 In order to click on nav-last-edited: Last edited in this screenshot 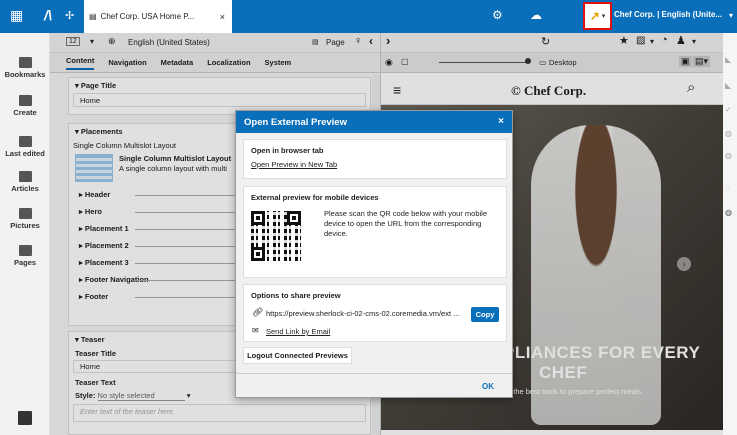, I will do `click(25, 147)`.